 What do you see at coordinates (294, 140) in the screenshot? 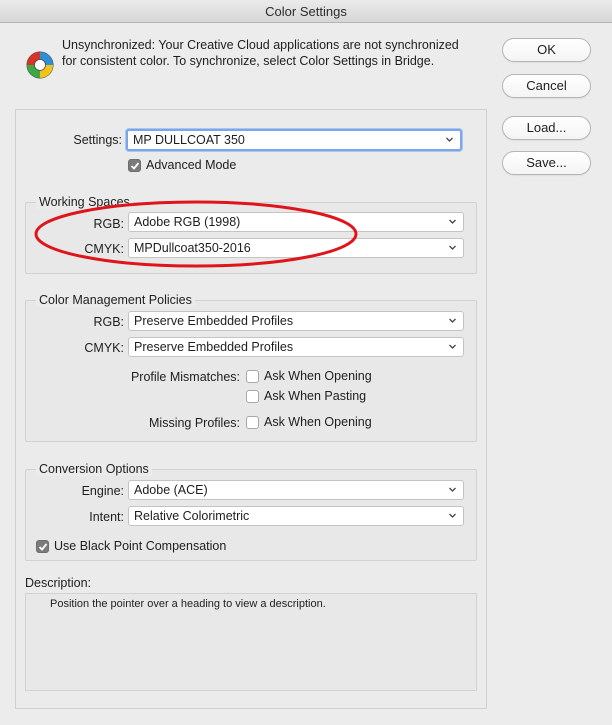
I see `settings-dropdown: MP DULLCOAT 350` at bounding box center [294, 140].